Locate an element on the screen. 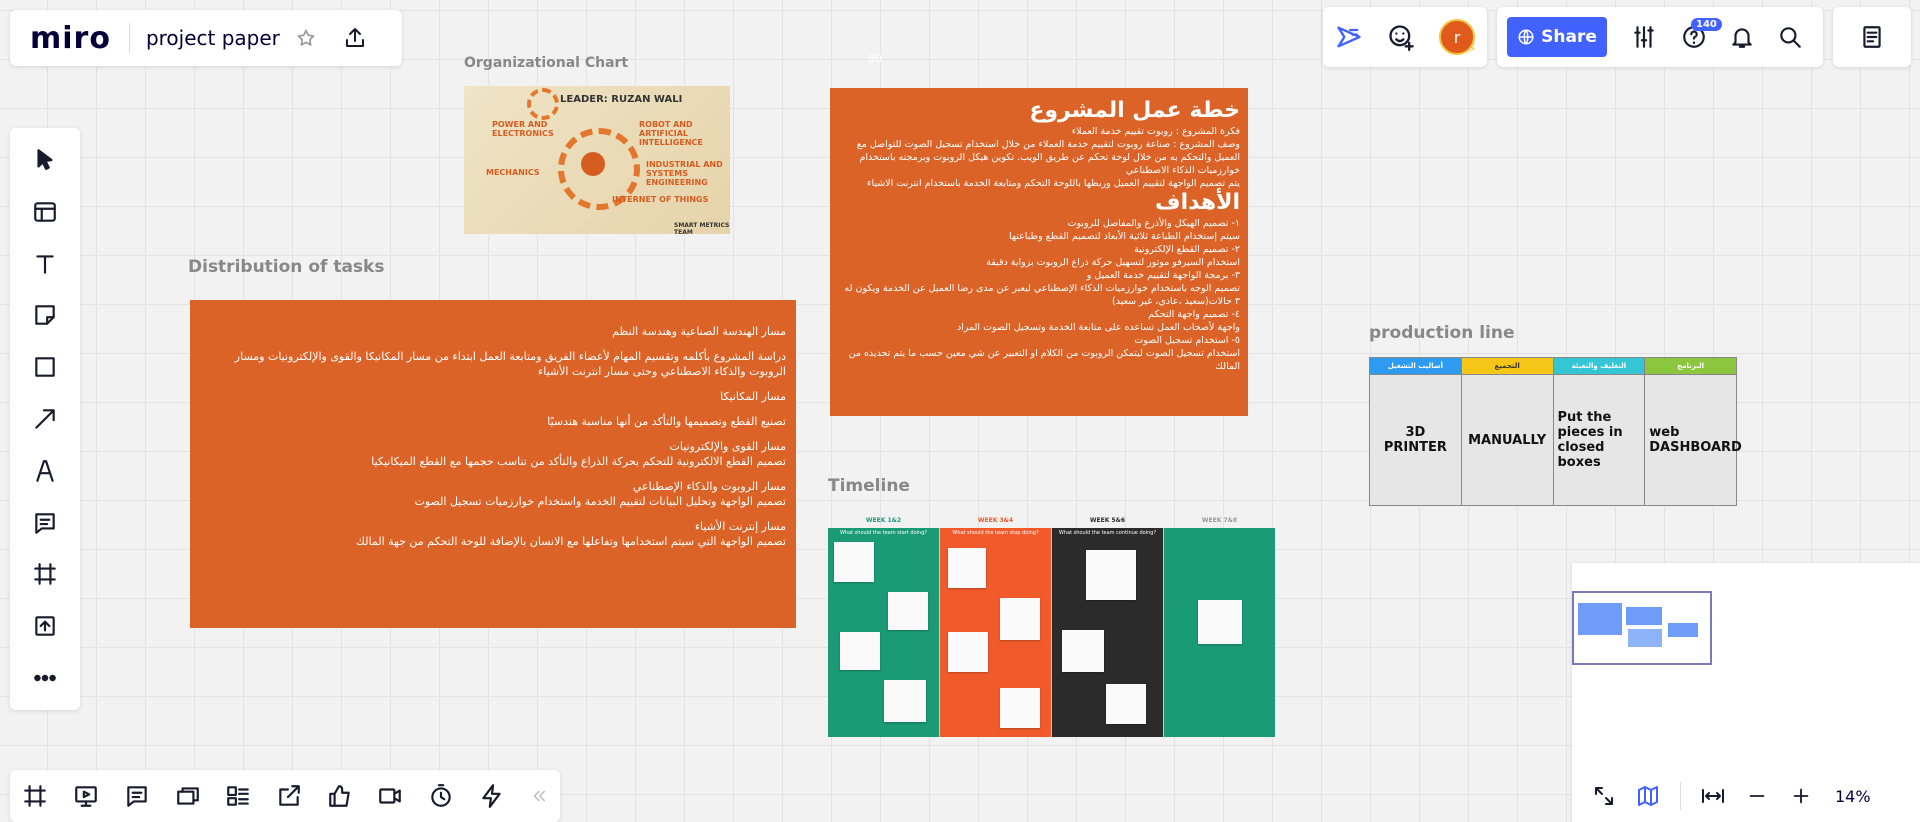 This screenshot has width=1920, height=822. dist-paragraph: مسار الهندسة الصناعية وهندسة النظم is located at coordinates (699, 331).